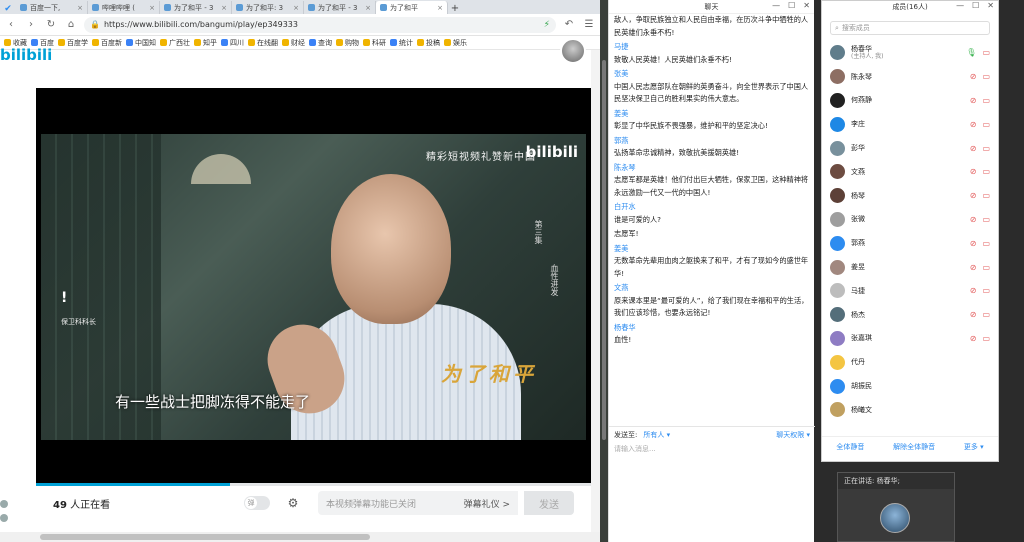 This screenshot has width=1024, height=542. Describe the element at coordinates (205, 43) in the screenshot. I see `bookmark-item: 知乎` at that location.